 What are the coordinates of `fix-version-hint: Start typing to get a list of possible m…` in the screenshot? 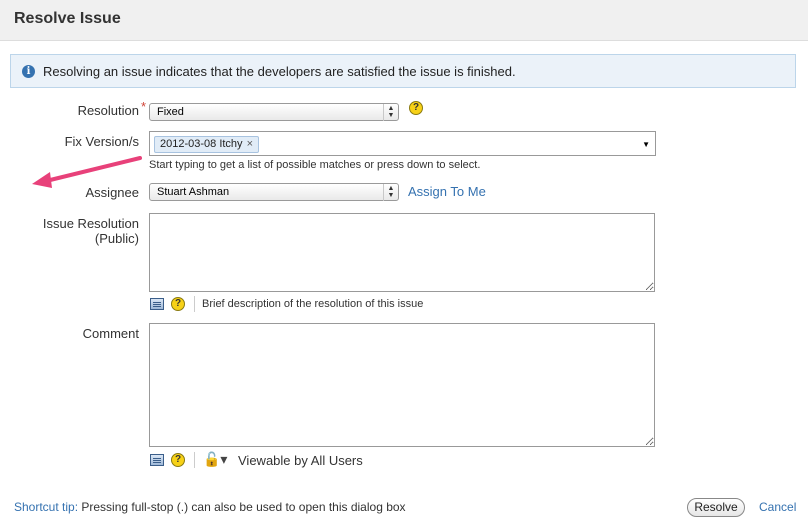 It's located at (315, 165).